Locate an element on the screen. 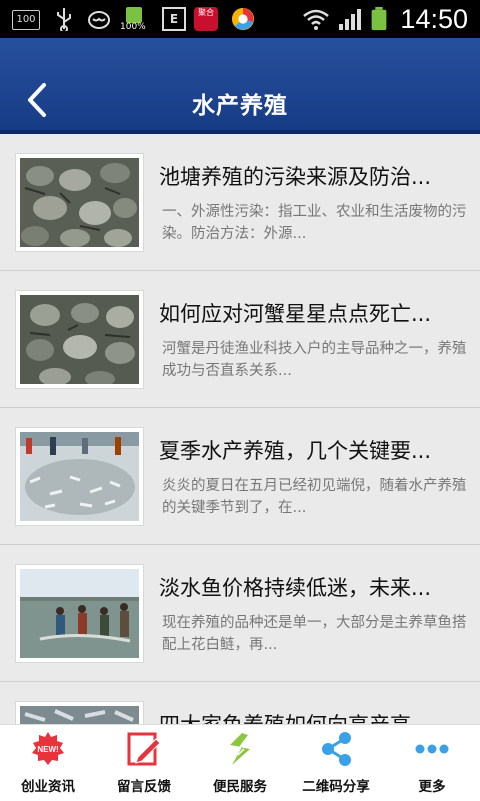  cat-icon is located at coordinates (99, 20).